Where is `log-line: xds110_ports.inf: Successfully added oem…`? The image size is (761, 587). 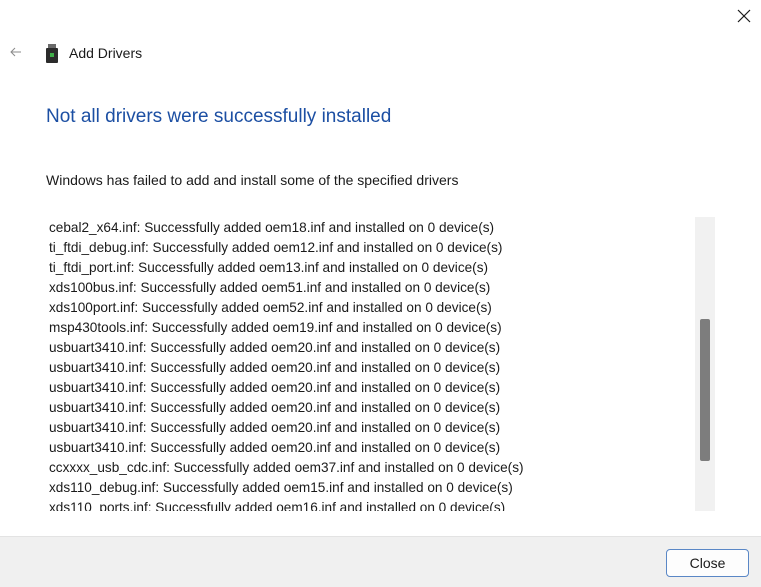
log-line: xds110_ports.inf: Successfully added oem… is located at coordinates (277, 505).